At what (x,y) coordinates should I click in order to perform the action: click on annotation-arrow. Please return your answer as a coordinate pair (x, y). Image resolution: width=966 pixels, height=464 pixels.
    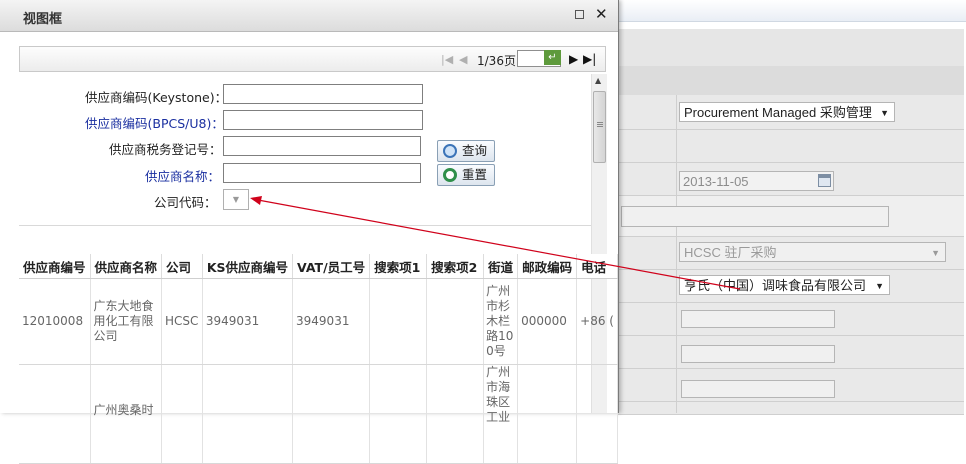
    Looking at the image, I should click on (495, 243).